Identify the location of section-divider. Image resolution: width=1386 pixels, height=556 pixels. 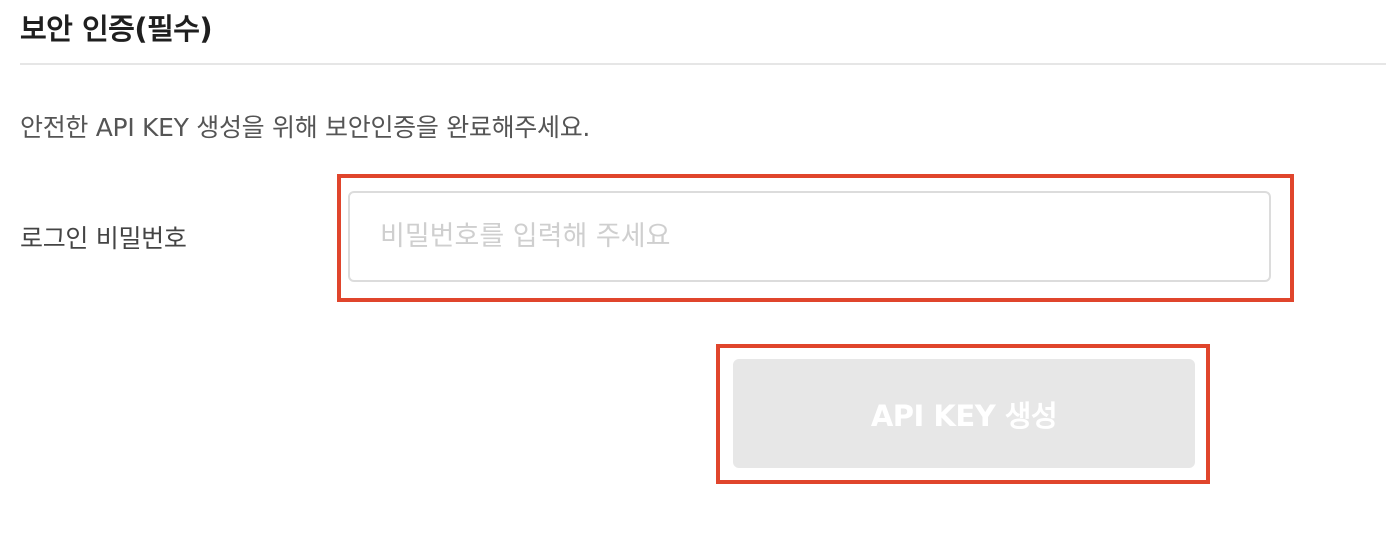
(703, 64).